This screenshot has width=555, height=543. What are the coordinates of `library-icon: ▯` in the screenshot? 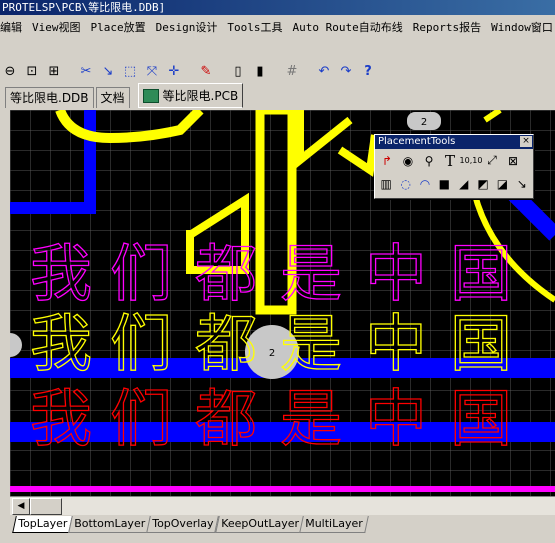 It's located at (238, 71).